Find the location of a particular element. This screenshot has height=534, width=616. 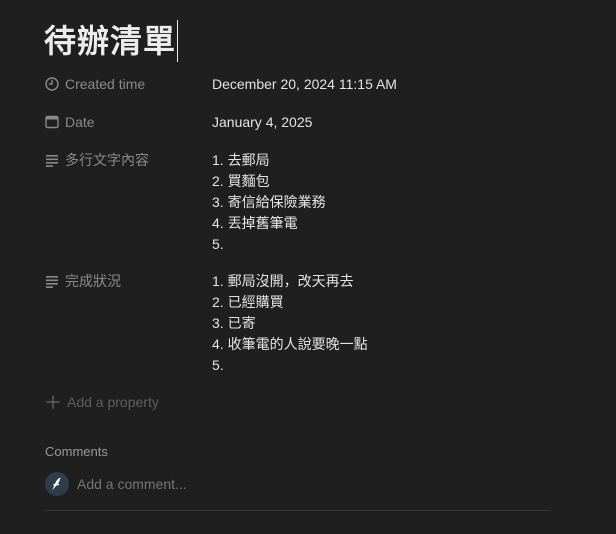

page-title-container: 待辦清單 is located at coordinates (111, 41).